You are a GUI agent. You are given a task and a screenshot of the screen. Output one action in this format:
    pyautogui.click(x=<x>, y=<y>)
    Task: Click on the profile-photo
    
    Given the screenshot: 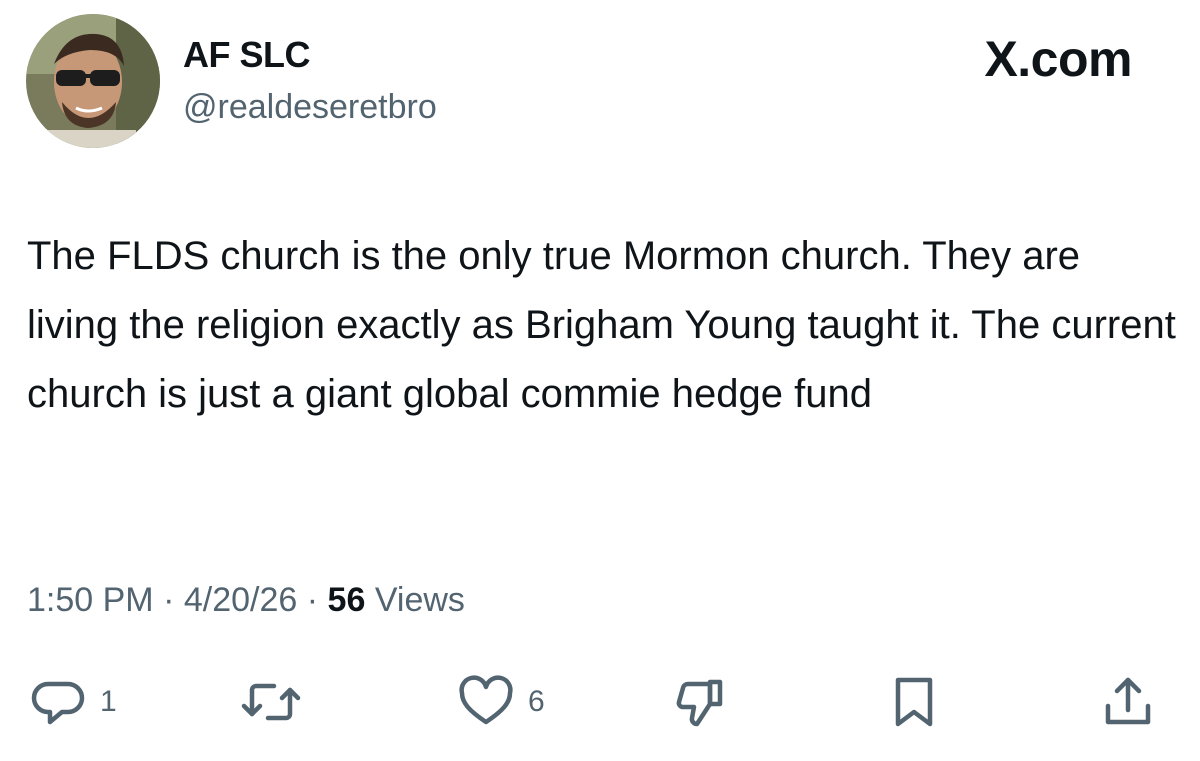 What is the action you would take?
    pyautogui.click(x=93, y=81)
    